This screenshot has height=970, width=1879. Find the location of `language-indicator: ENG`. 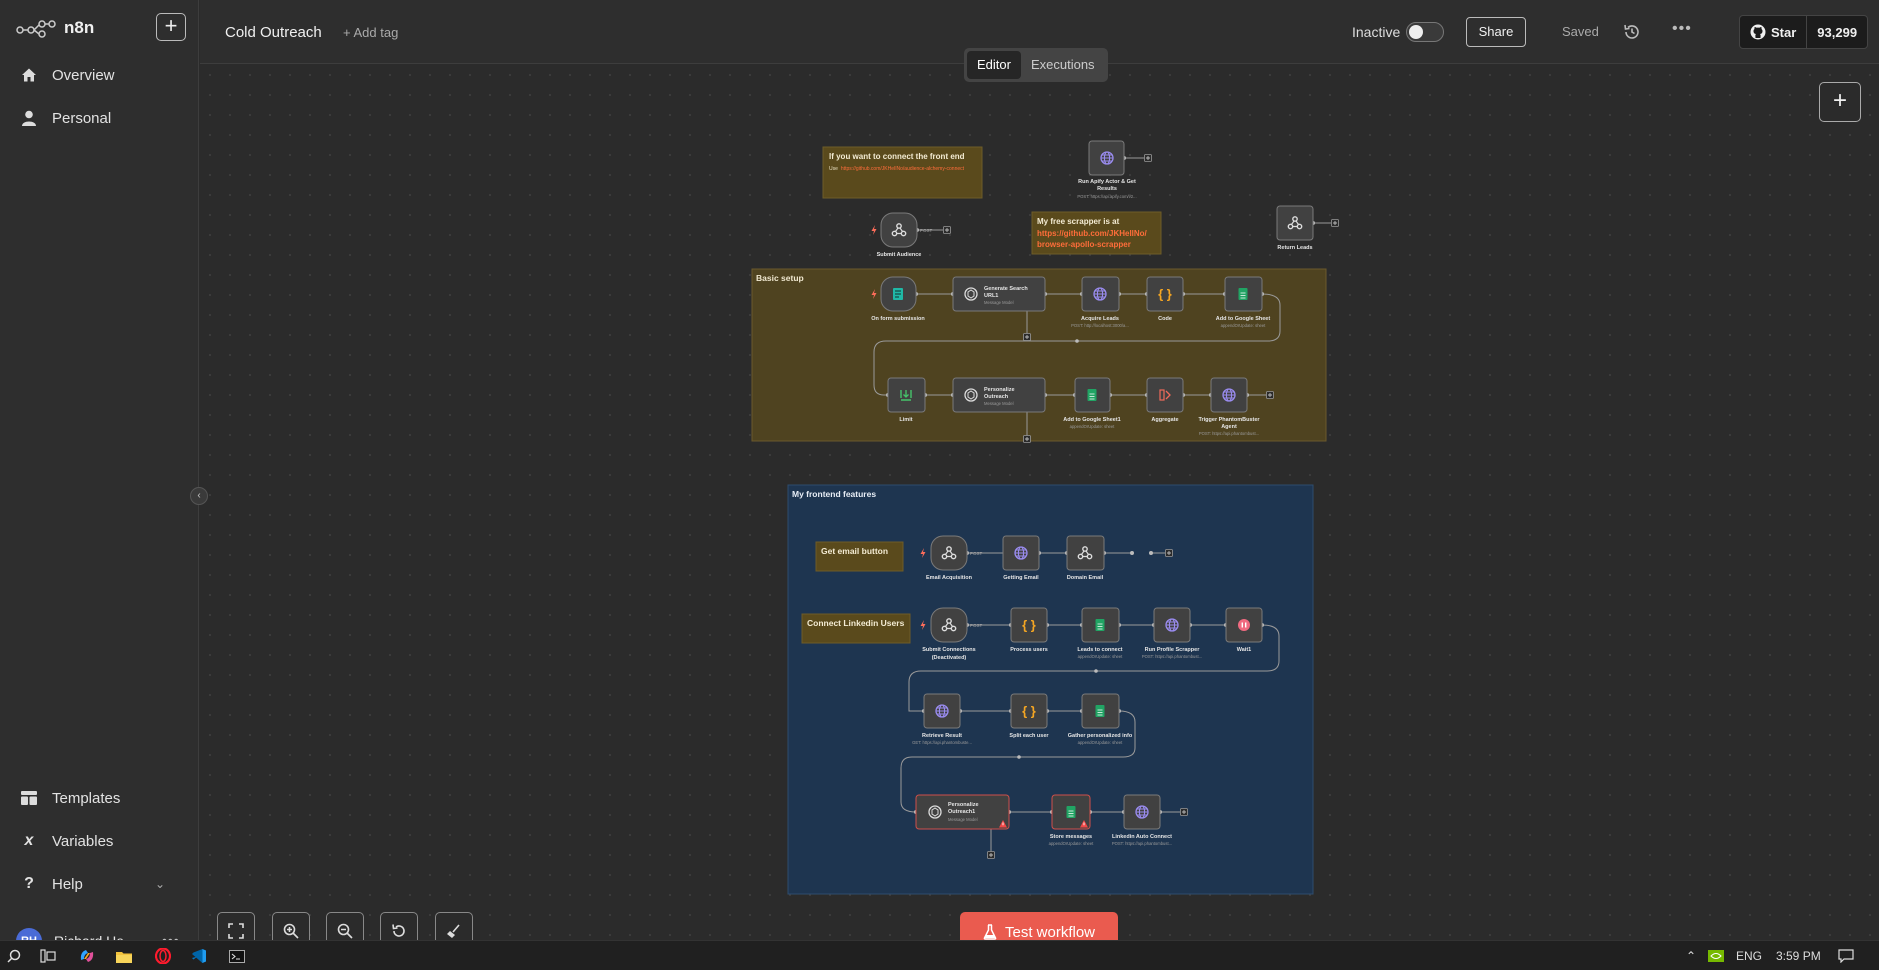

language-indicator: ENG is located at coordinates (1749, 956).